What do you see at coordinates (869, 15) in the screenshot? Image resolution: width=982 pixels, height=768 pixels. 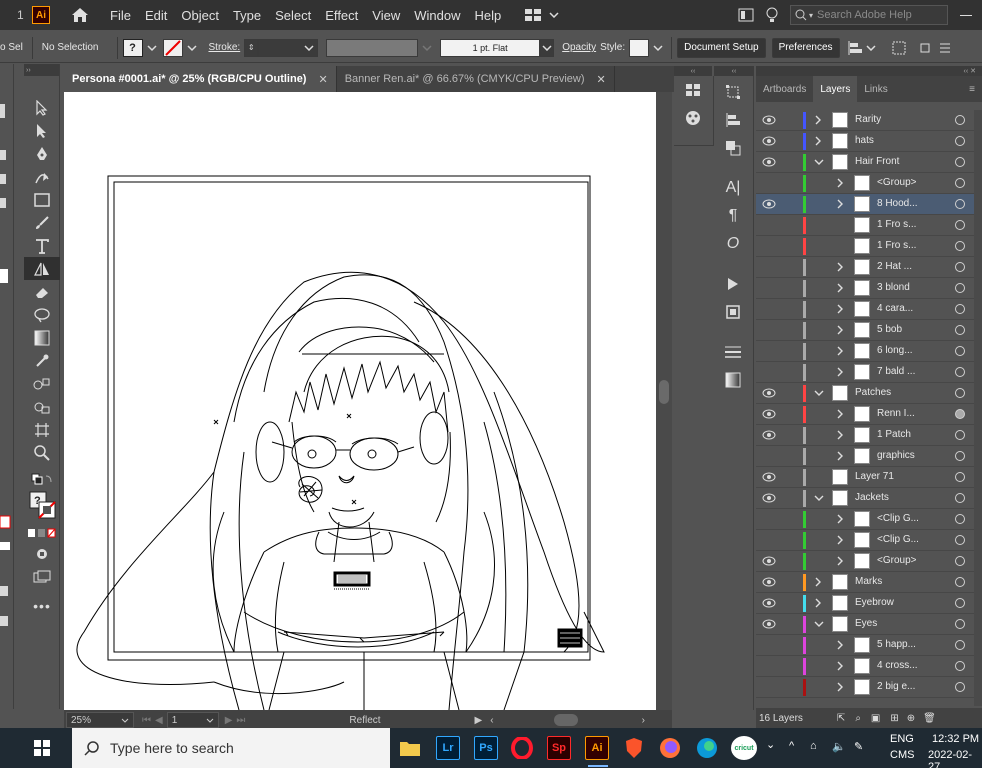 I see `help-search-input: ▾ Search Adobe Help` at bounding box center [869, 15].